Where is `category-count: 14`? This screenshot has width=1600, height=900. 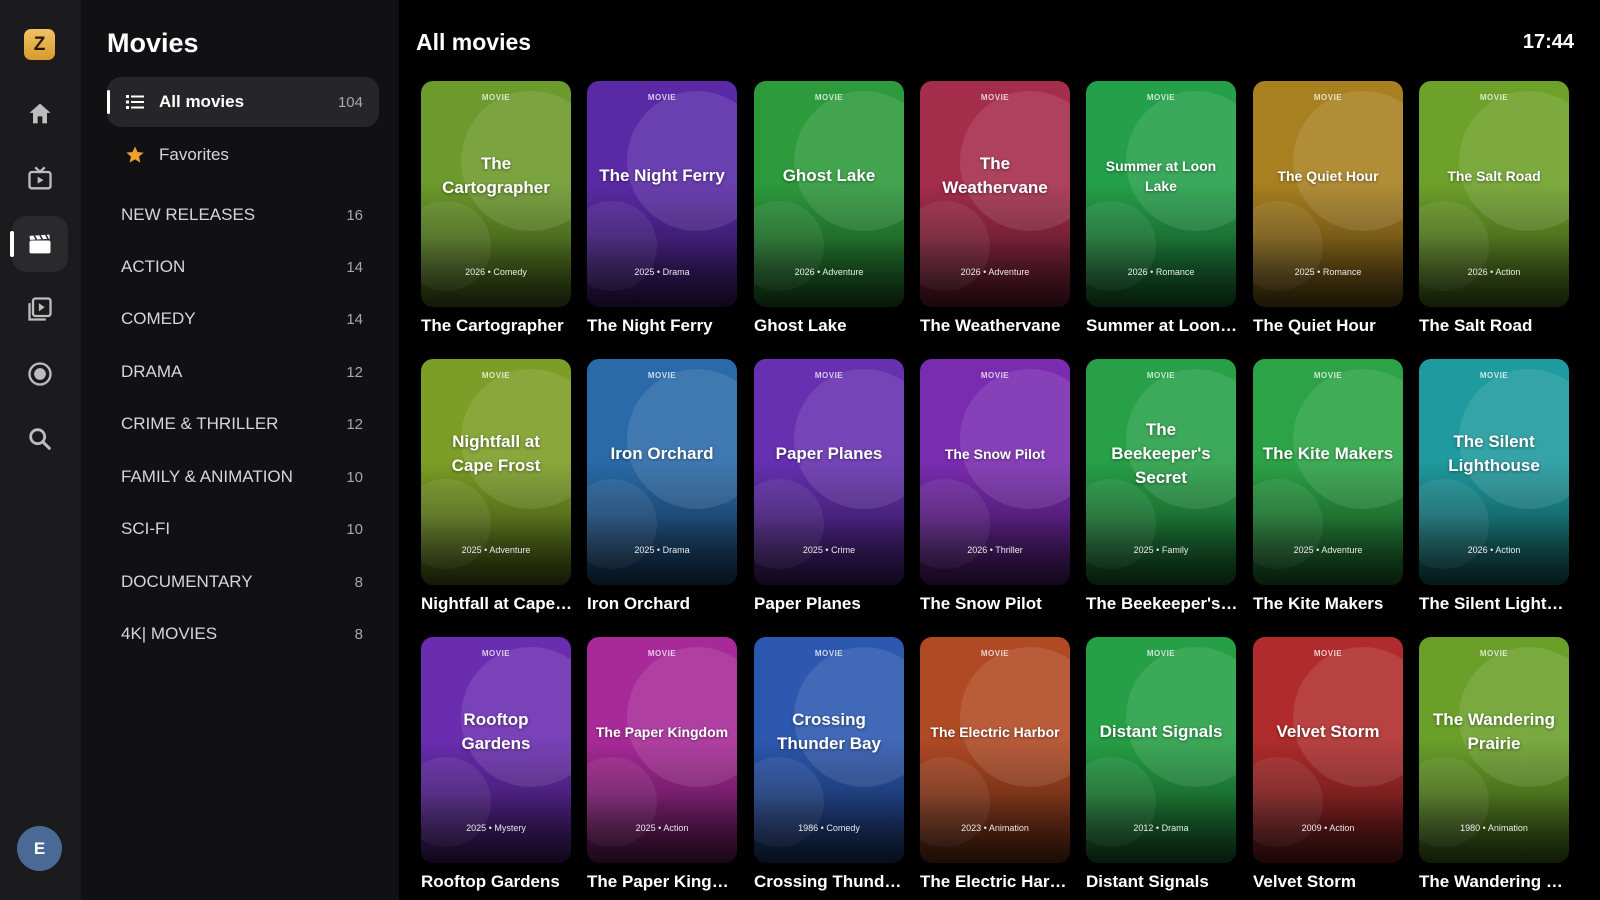 category-count: 14 is located at coordinates (354, 319).